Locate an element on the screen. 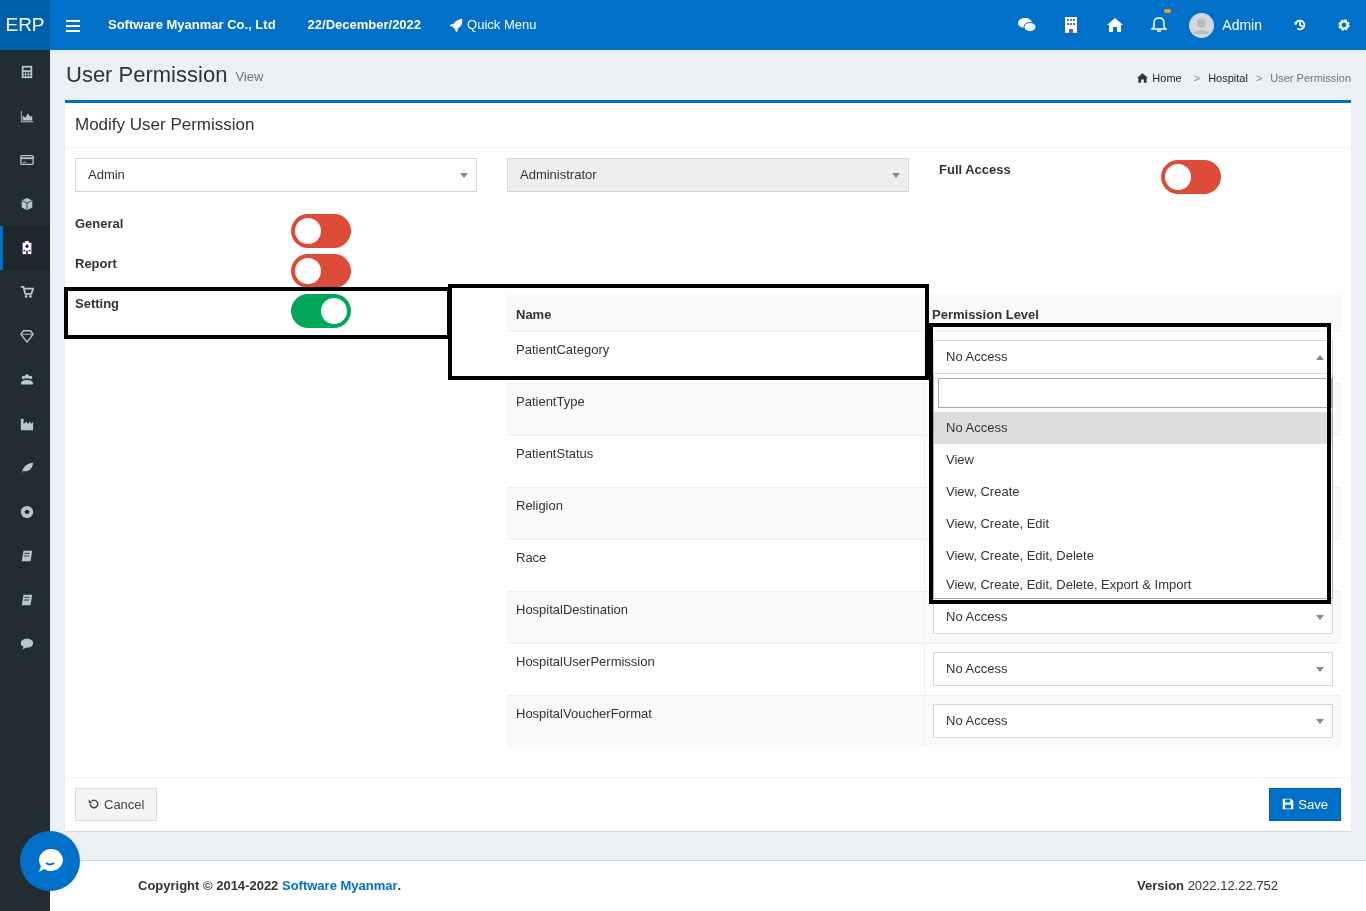 The height and width of the screenshot is (911, 1366). dropdown-option: View is located at coordinates (1133, 459).